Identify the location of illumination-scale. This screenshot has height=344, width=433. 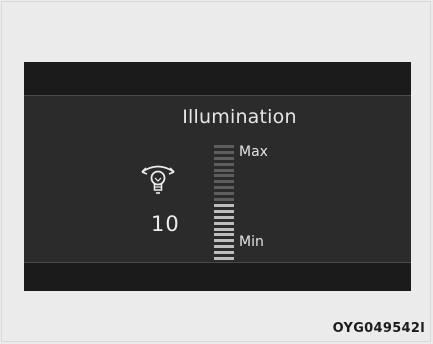
(224, 201).